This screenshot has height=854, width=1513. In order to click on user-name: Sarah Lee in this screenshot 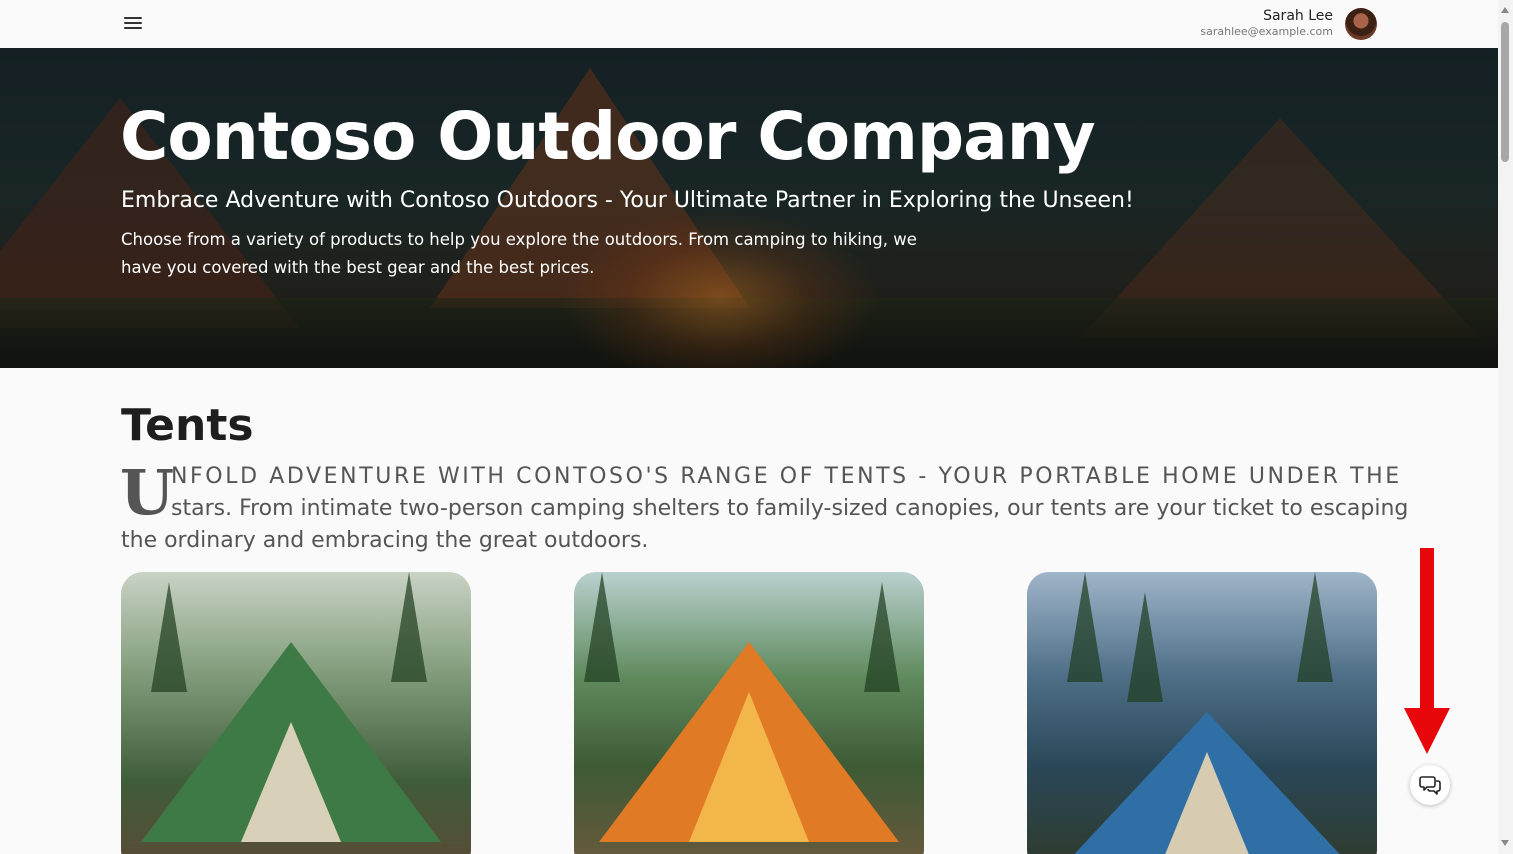, I will do `click(1298, 16)`.